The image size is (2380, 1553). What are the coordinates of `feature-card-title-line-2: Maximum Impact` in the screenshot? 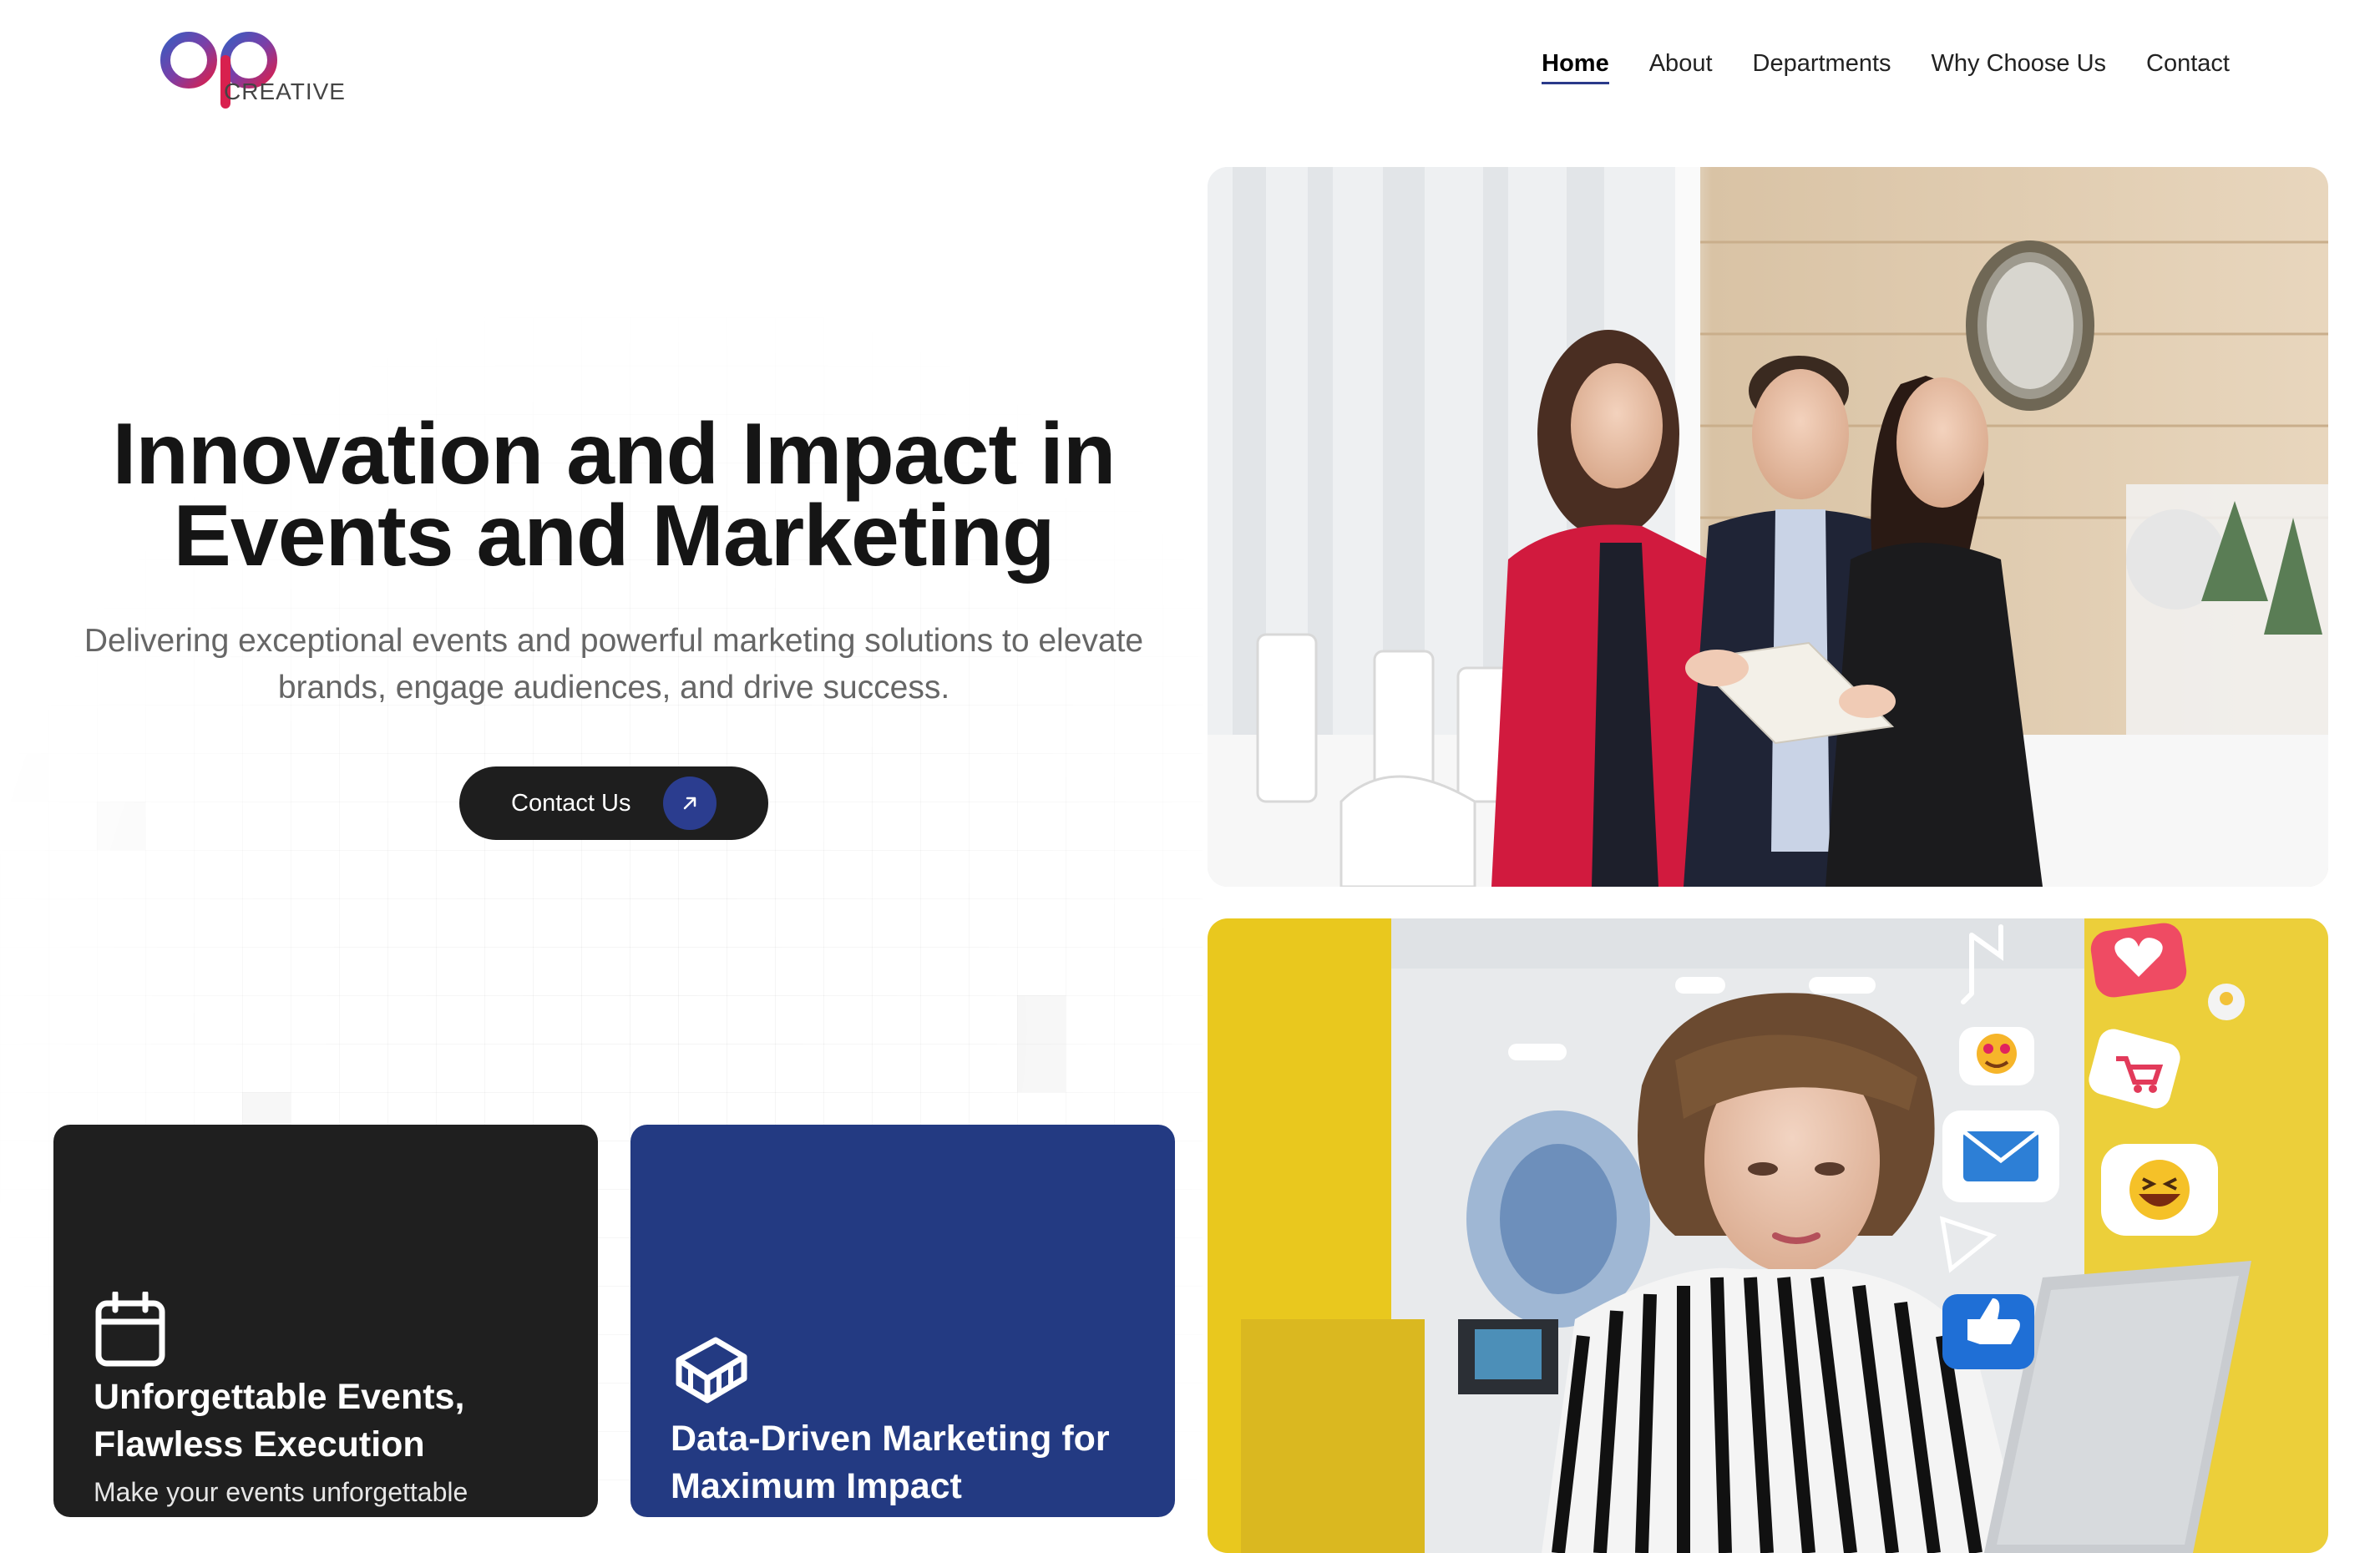 It's located at (816, 1486).